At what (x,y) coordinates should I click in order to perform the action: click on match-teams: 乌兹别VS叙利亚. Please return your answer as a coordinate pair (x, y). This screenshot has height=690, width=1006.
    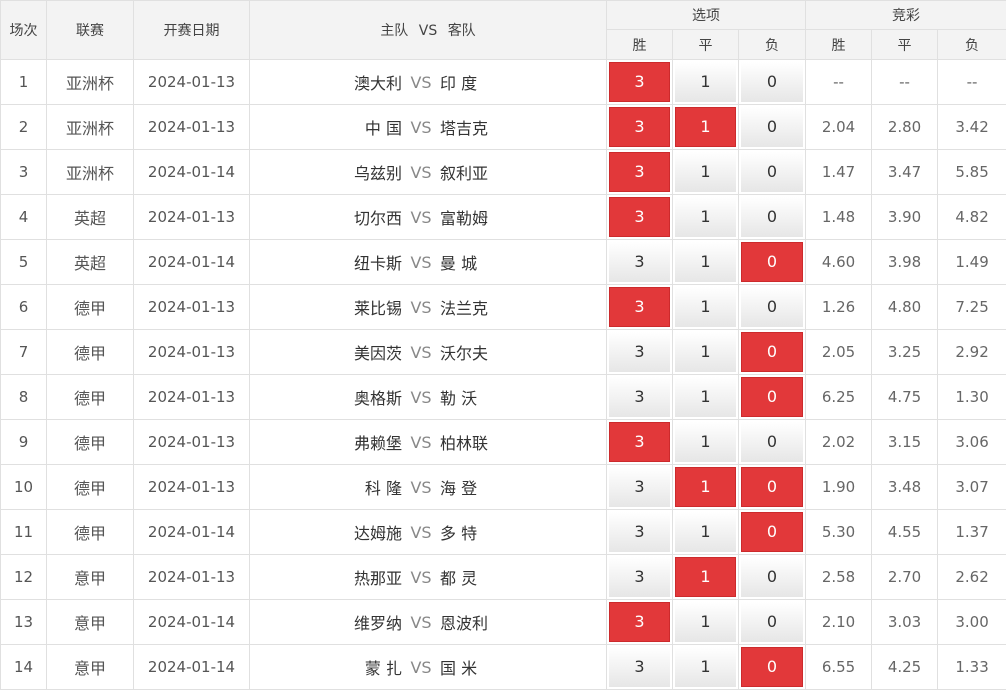
    Looking at the image, I should click on (428, 172).